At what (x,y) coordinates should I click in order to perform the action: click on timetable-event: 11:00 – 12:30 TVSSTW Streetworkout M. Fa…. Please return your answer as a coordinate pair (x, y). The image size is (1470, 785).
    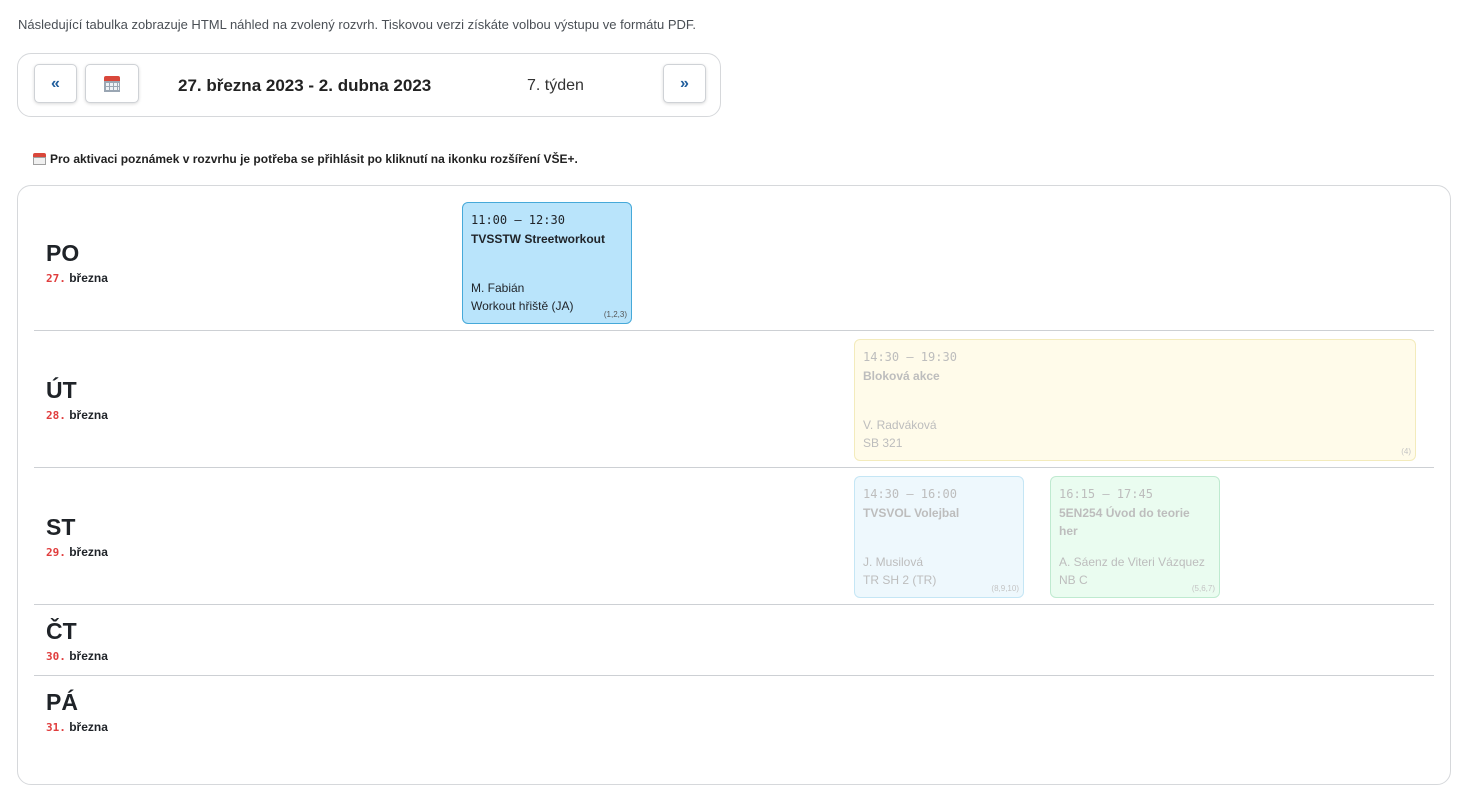
    Looking at the image, I should click on (547, 263).